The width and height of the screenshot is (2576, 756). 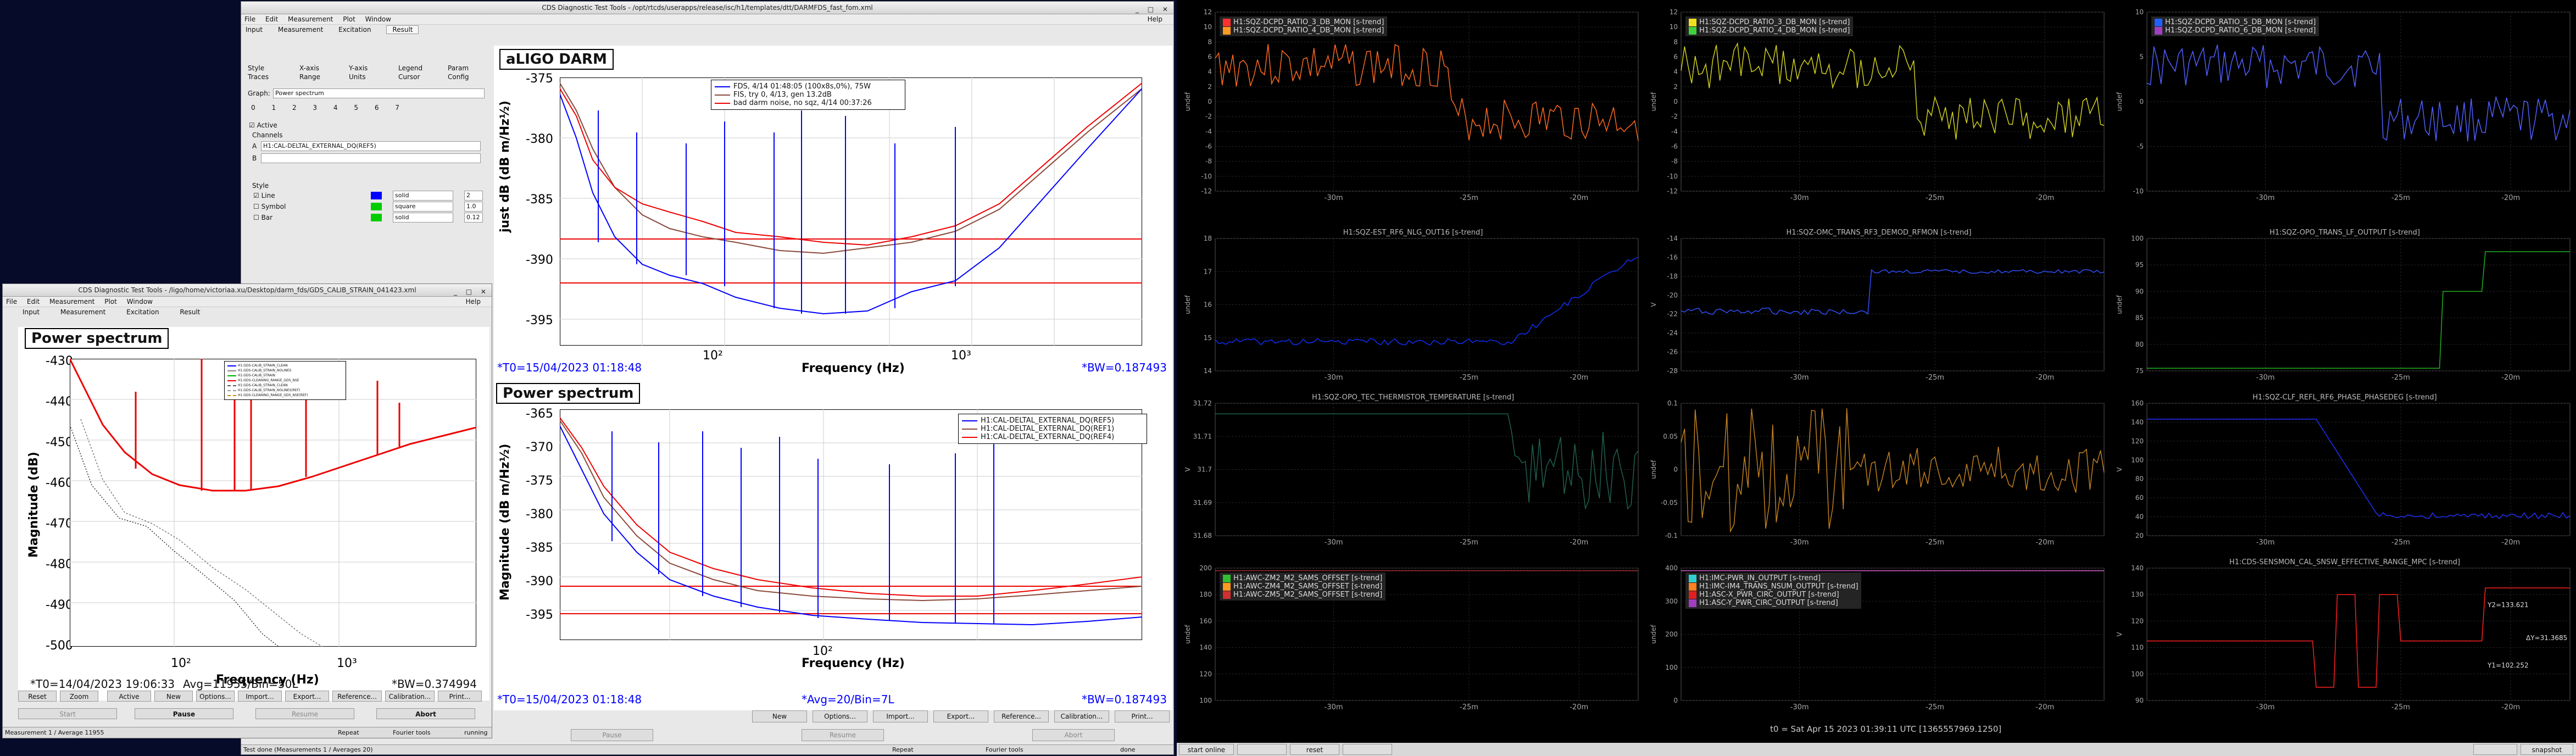 What do you see at coordinates (33, 301) in the screenshot?
I see `second-menu-edit: Edit` at bounding box center [33, 301].